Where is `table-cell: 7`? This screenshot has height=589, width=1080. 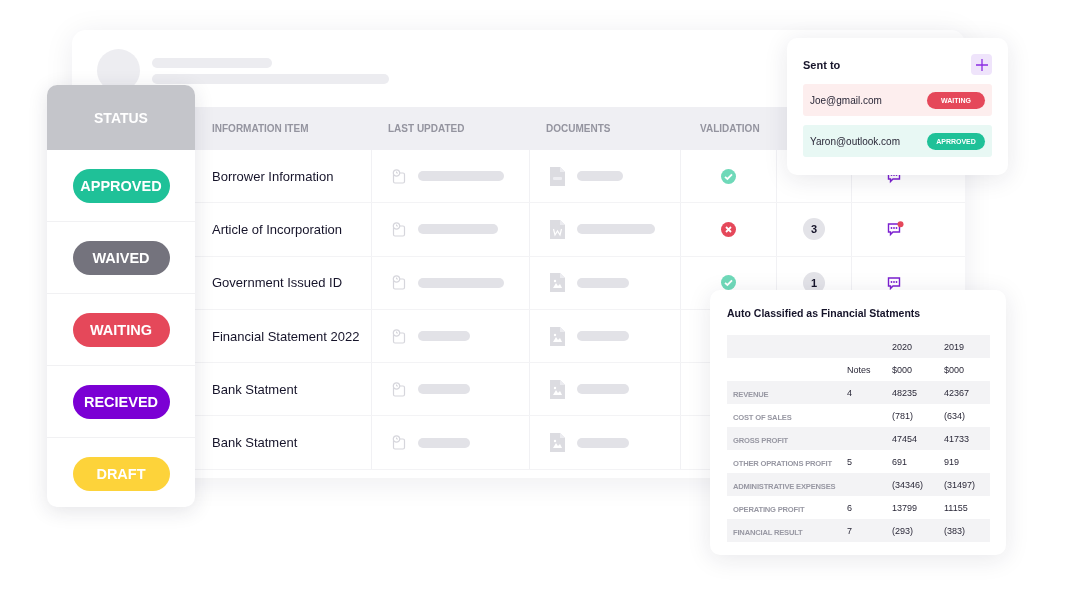 table-cell: 7 is located at coordinates (849, 530).